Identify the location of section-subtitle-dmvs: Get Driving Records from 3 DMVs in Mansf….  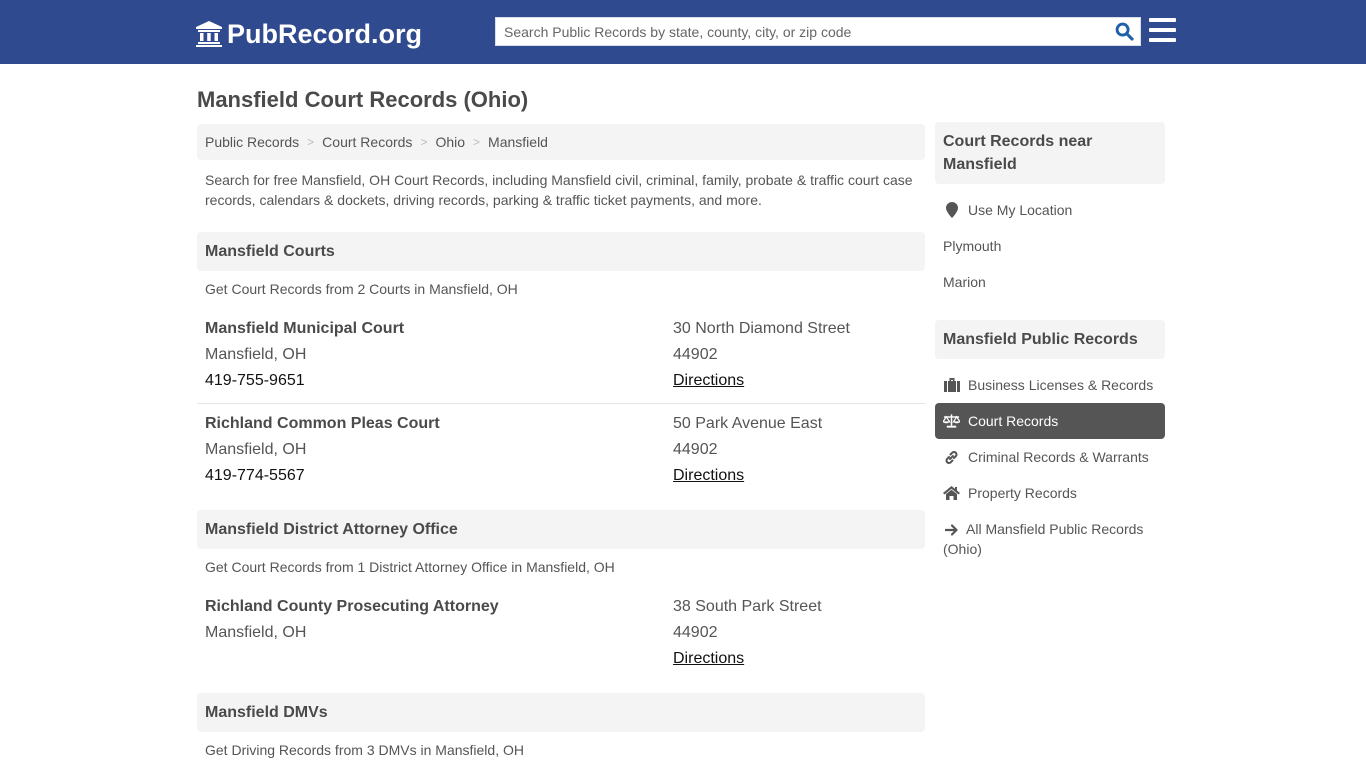
(364, 750).